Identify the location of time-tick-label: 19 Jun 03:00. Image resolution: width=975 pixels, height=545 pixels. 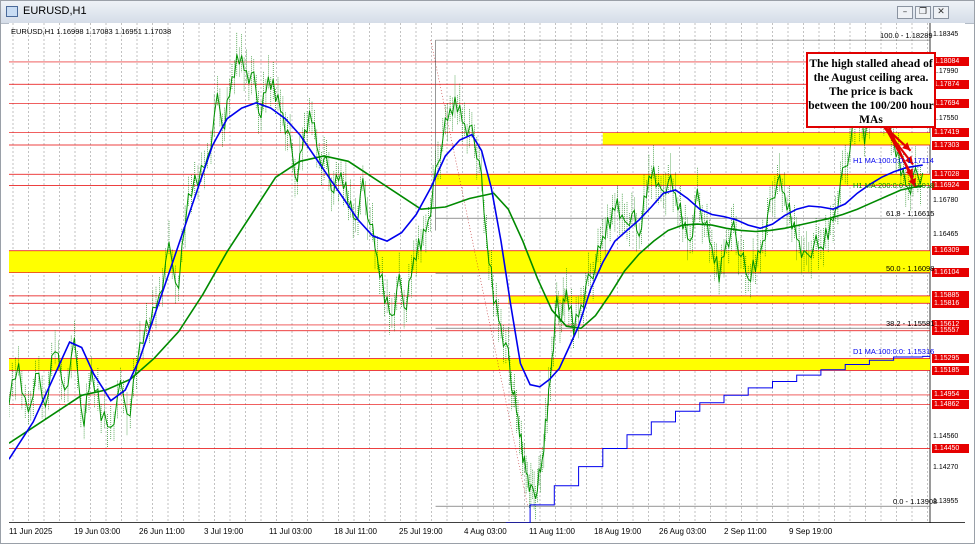
(97, 531).